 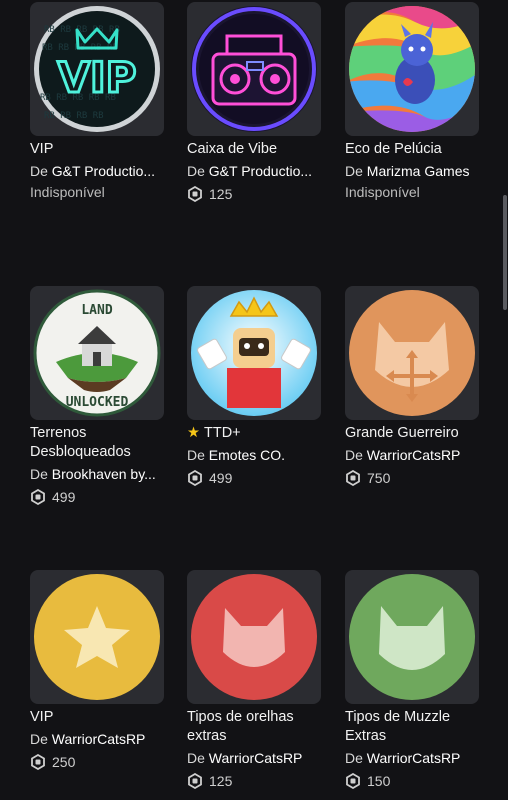 What do you see at coordinates (257, 433) in the screenshot?
I see `item-name: ★ TTD+` at bounding box center [257, 433].